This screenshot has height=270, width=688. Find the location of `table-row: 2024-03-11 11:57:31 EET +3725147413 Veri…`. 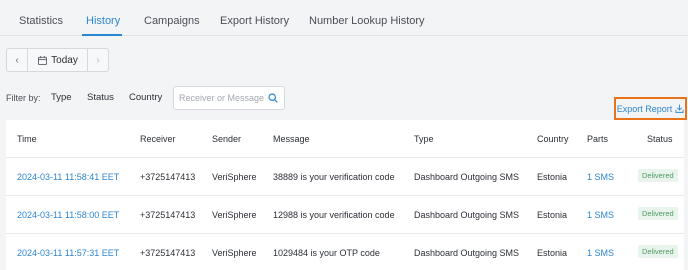

table-row: 2024-03-11 11:57:31 EET +3725147413 Veri… is located at coordinates (345, 251).